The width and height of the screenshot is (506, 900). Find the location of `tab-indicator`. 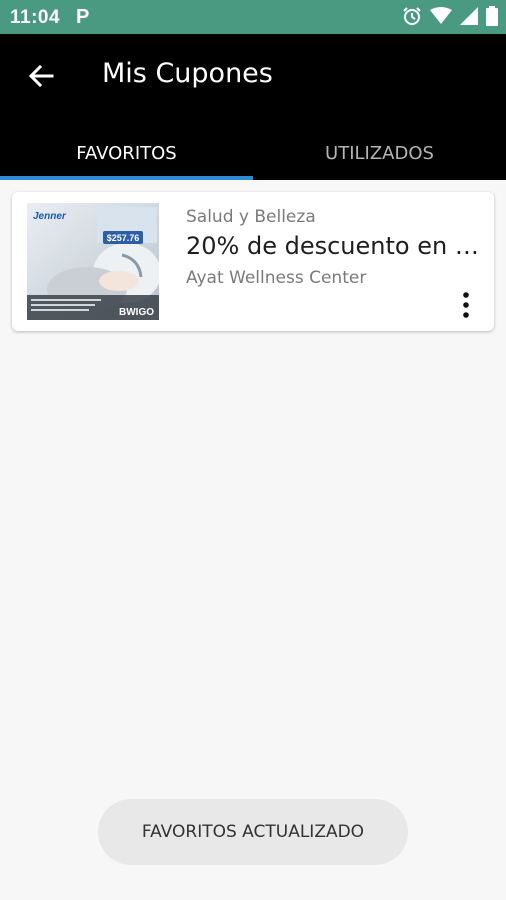

tab-indicator is located at coordinates (126, 178).